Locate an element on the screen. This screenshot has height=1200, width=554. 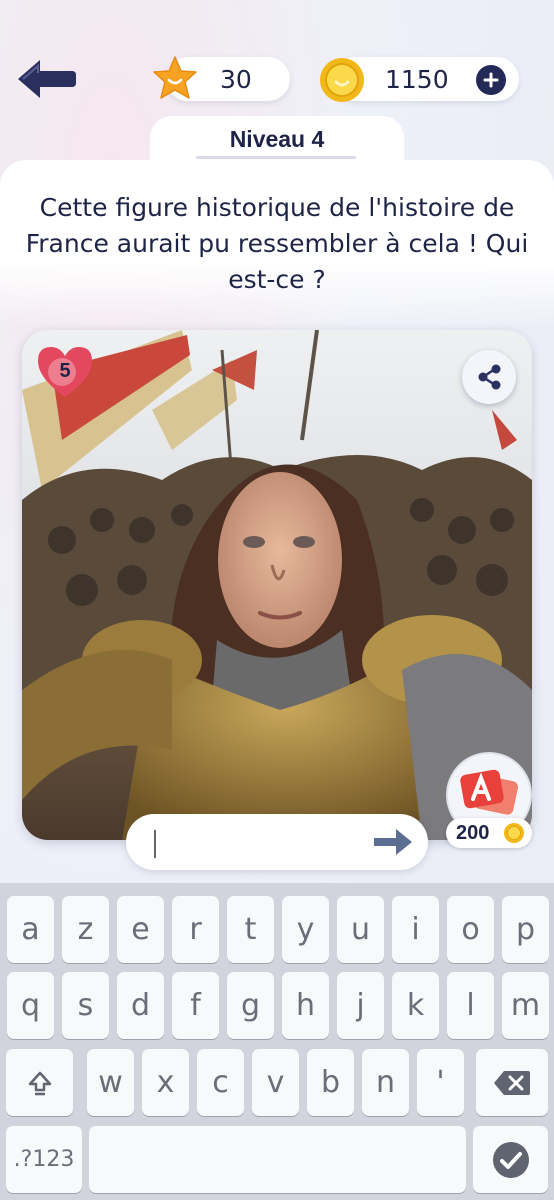
key-u: u is located at coordinates (360, 929).